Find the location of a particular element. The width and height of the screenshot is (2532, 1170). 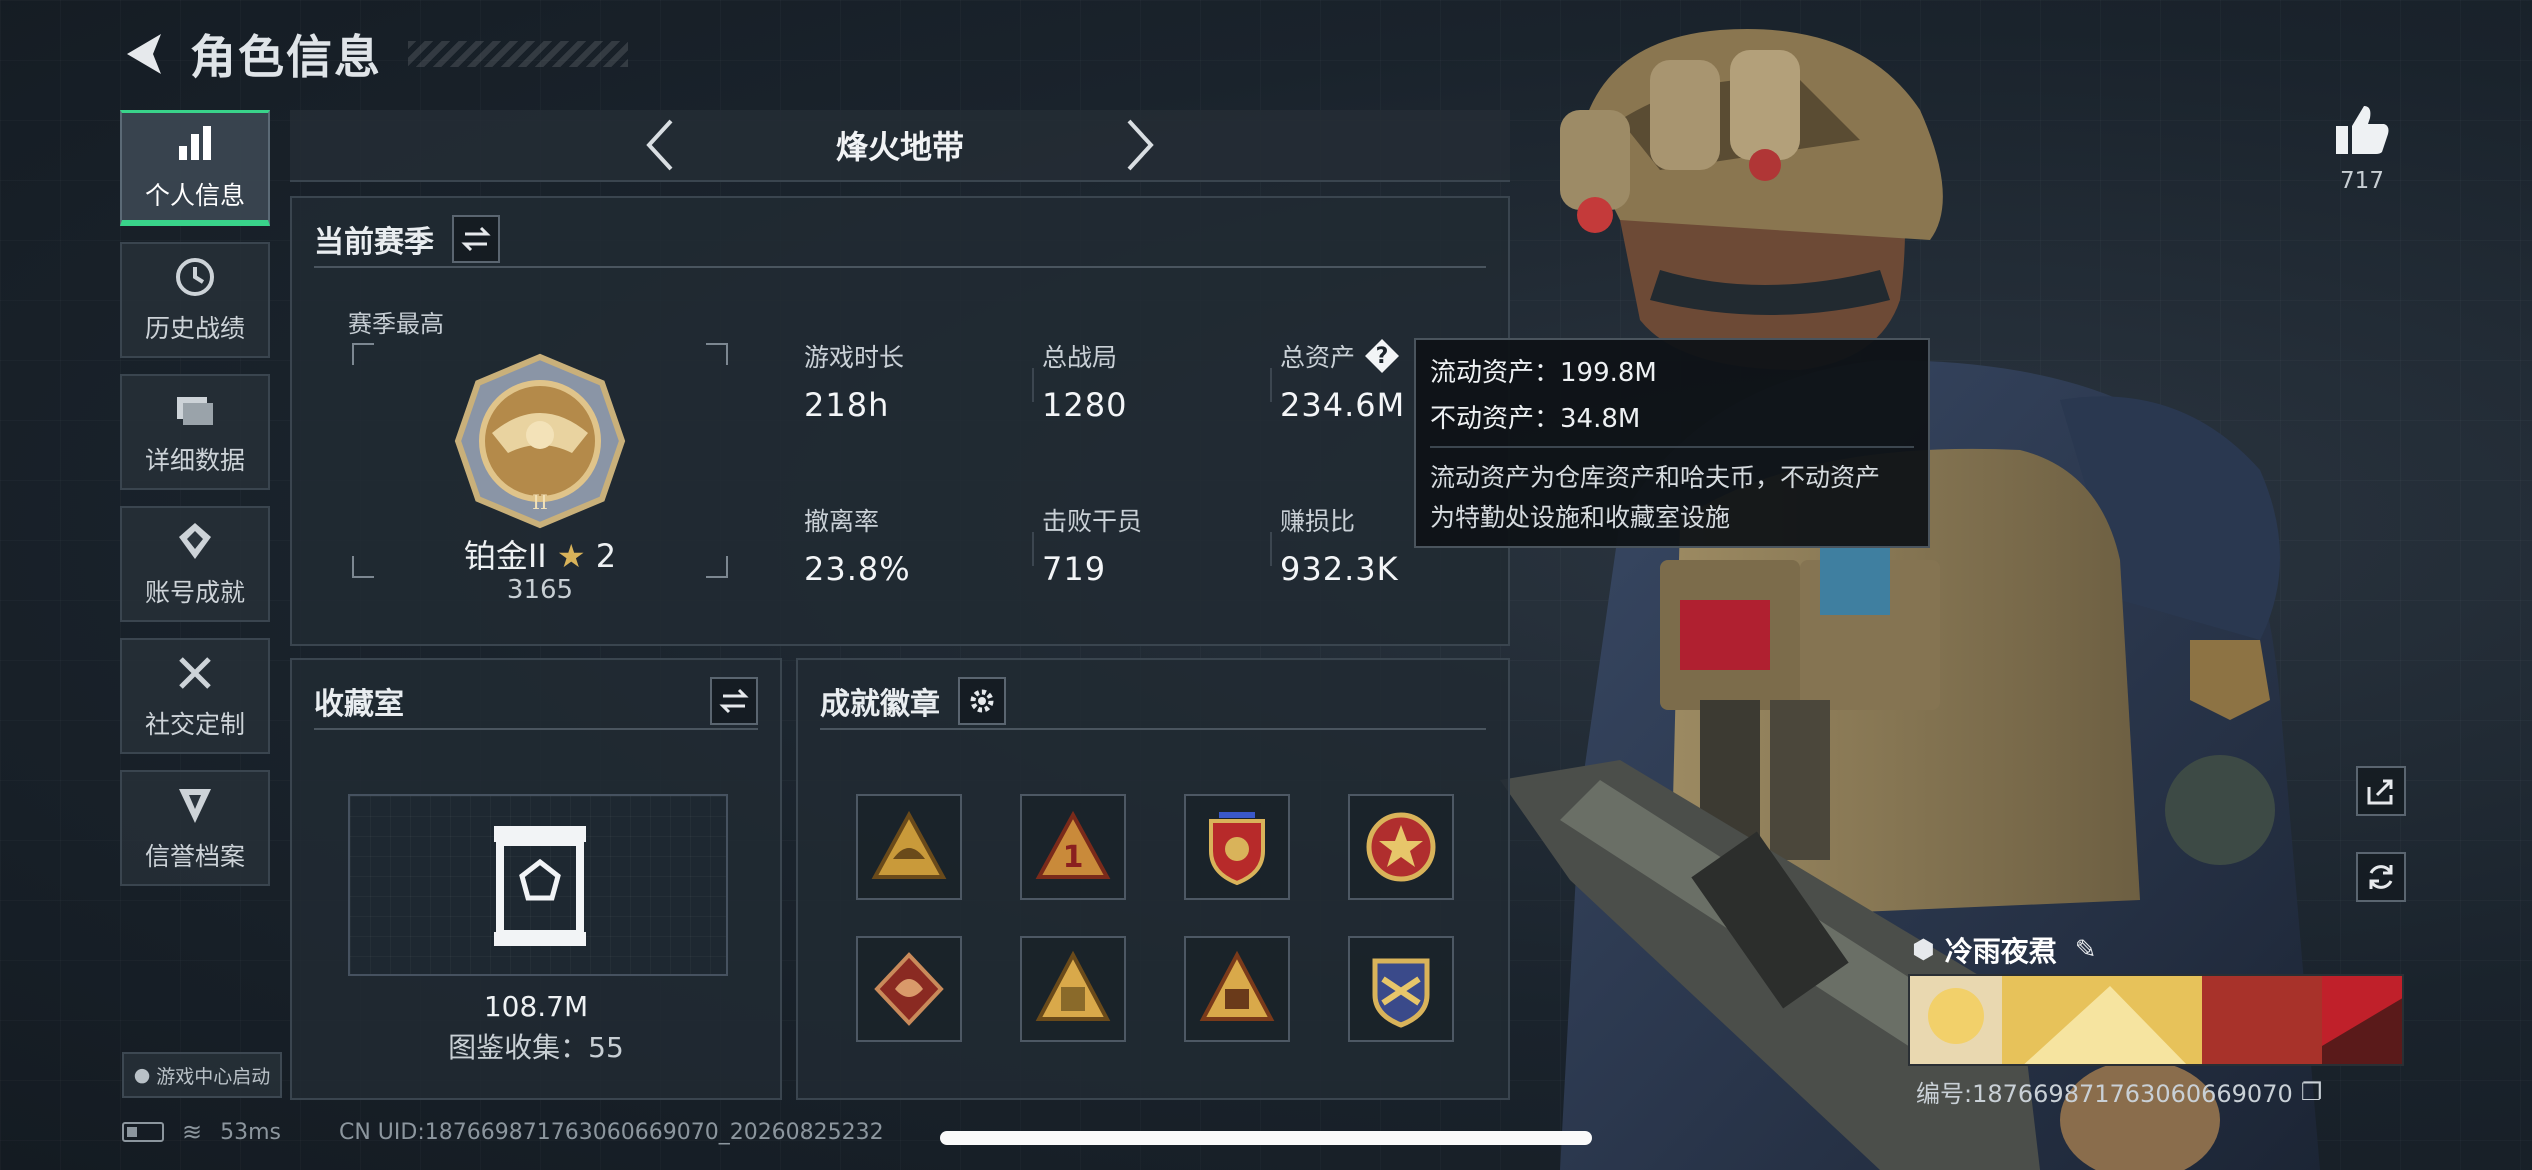

uid-text: CN UID:187669871763060669070_20260825232 is located at coordinates (611, 1132).